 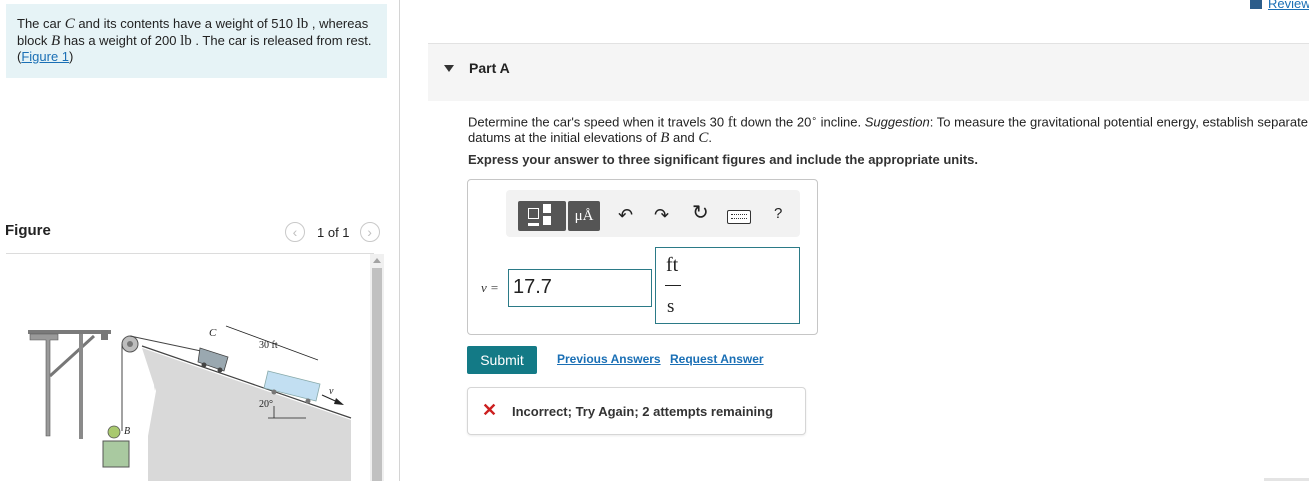 I want to click on units-button: μÅ, so click(x=584, y=216).